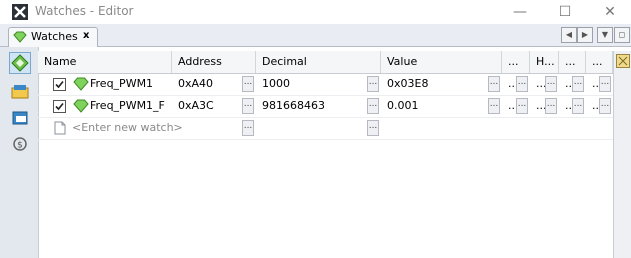  I want to click on right-tool-strip, so click(622, 154).